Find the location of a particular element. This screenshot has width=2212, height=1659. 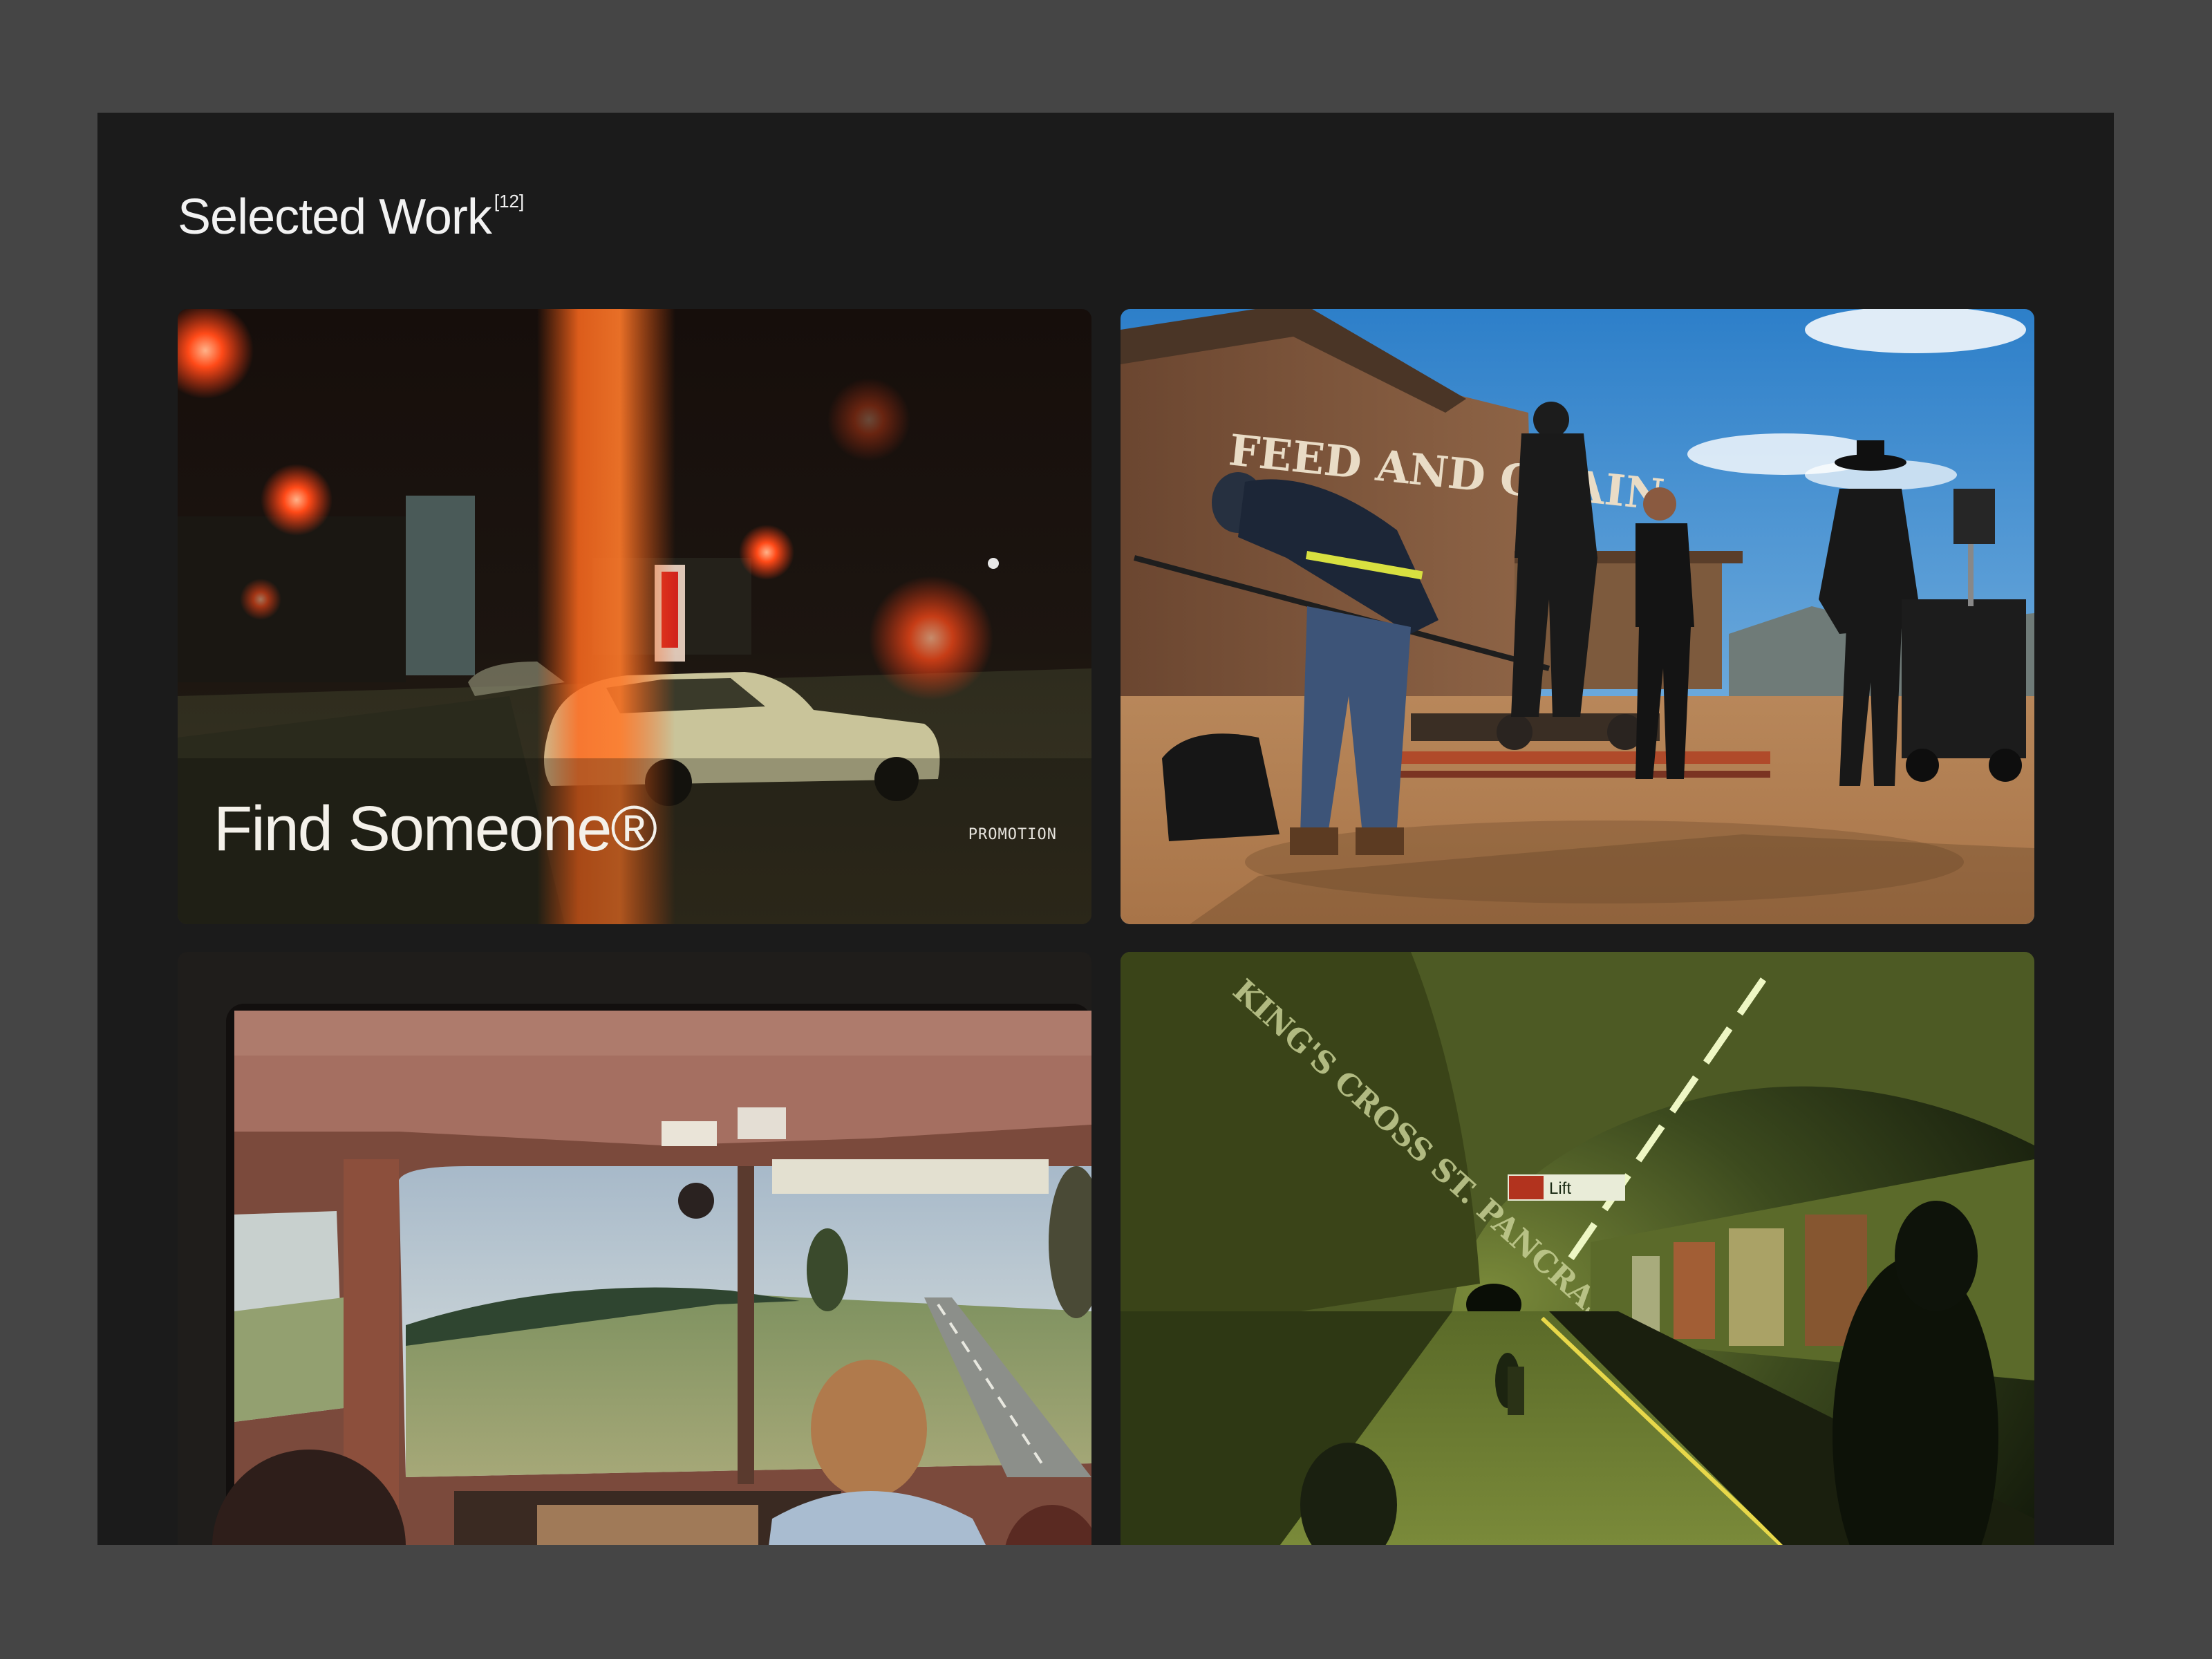

section-title: Selected Work [12] is located at coordinates (351, 223).